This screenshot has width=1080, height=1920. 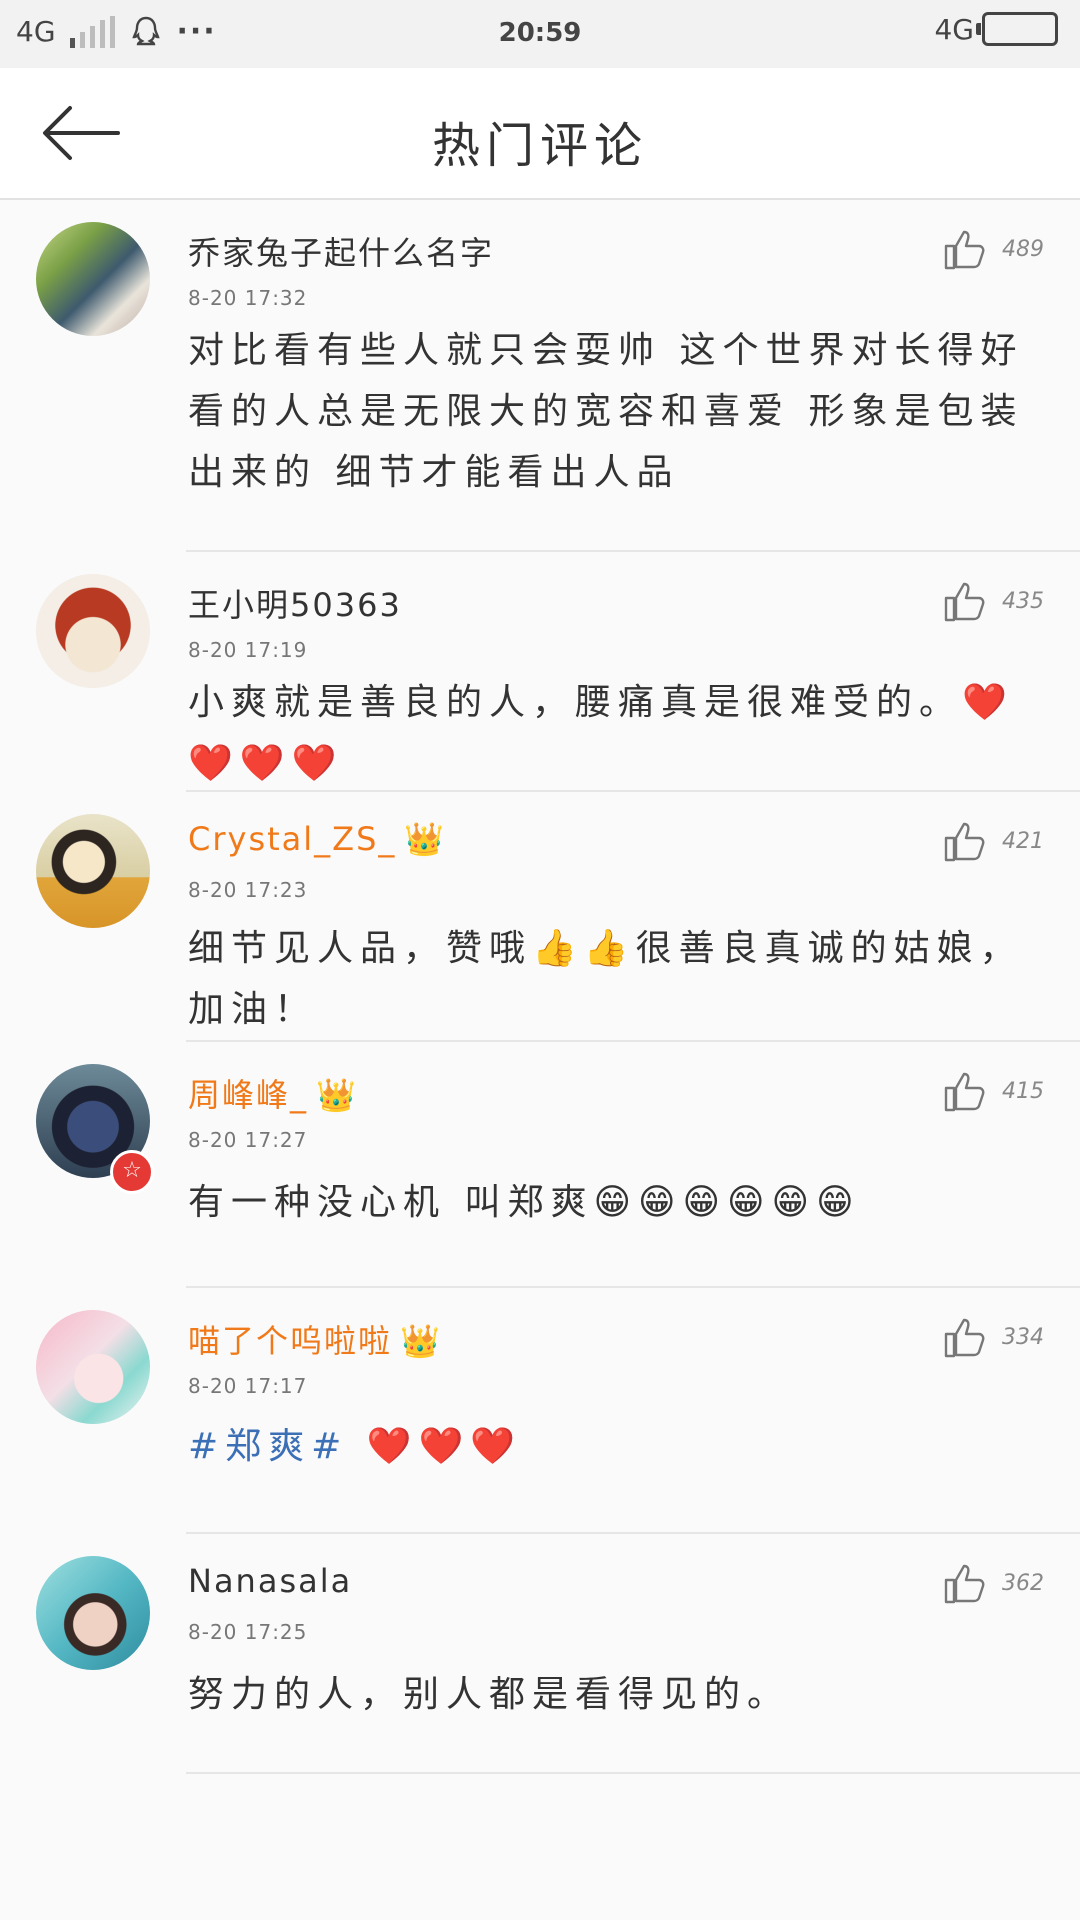 What do you see at coordinates (540, 1654) in the screenshot?
I see `comment-item: Nanasala 8-20 17:25 362 努力的人，别人都是看得见的。` at bounding box center [540, 1654].